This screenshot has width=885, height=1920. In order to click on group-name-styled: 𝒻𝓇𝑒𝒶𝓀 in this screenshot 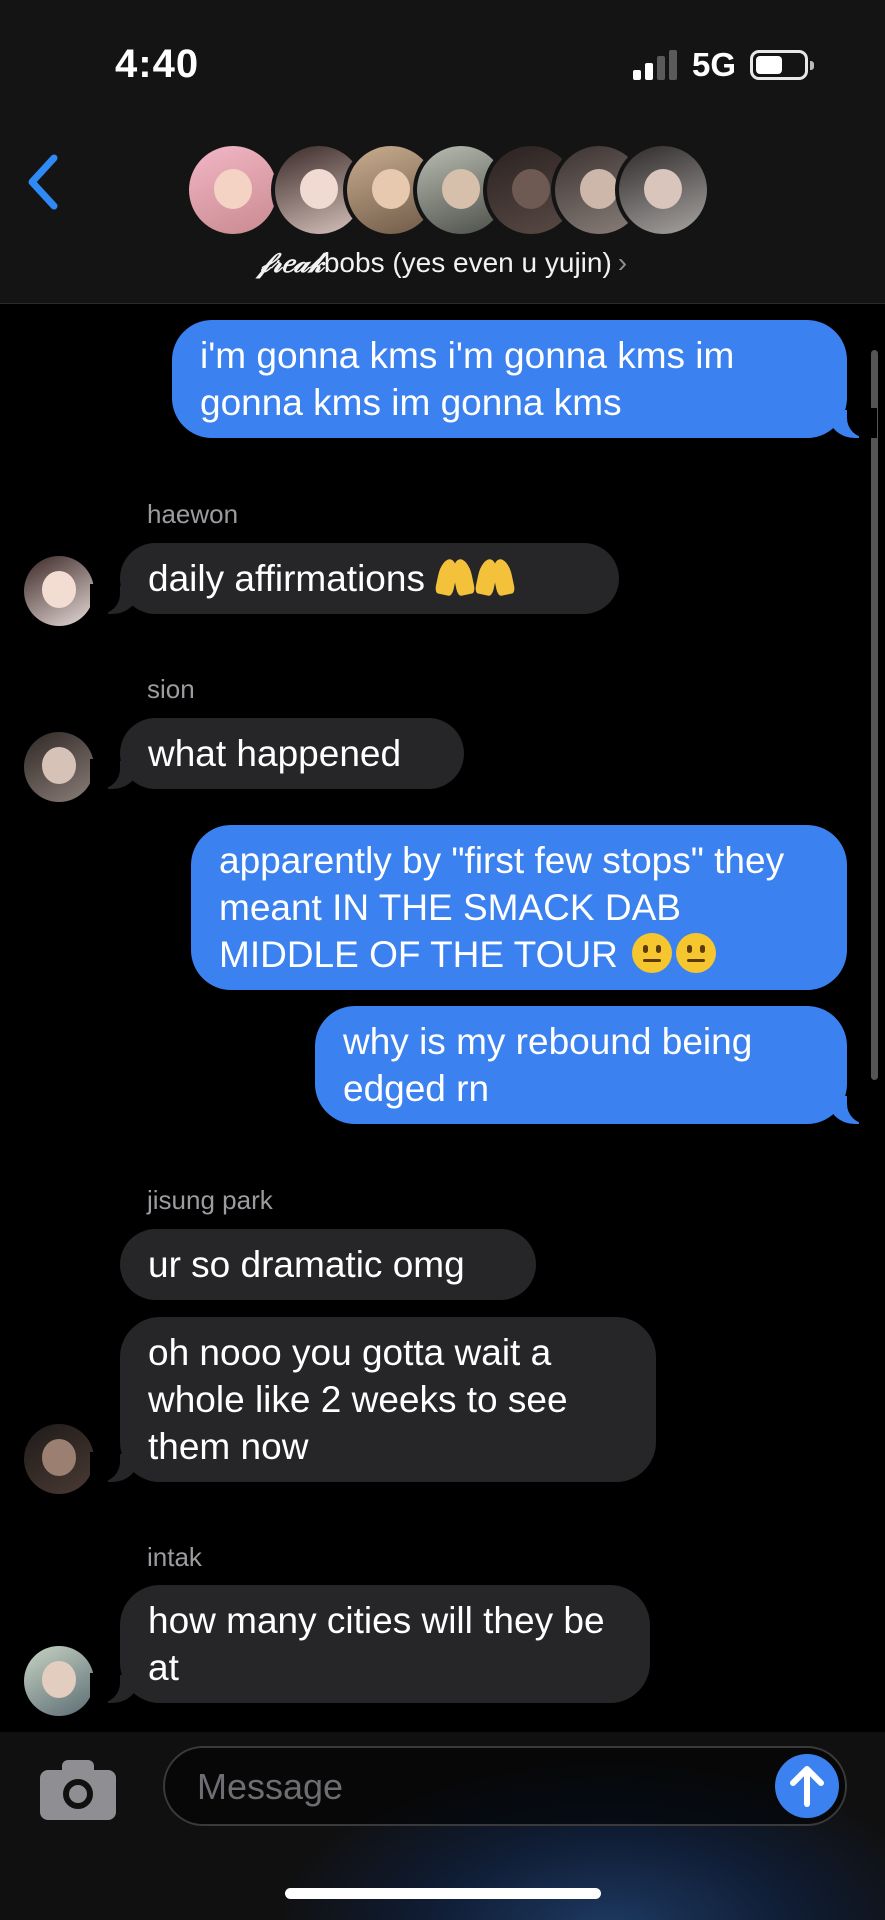, I will do `click(290, 262)`.